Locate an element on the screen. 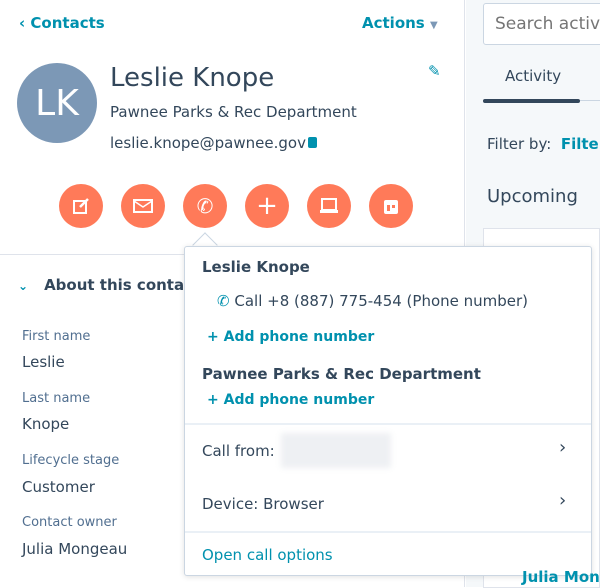  plus-icon: + is located at coordinates (267, 206).